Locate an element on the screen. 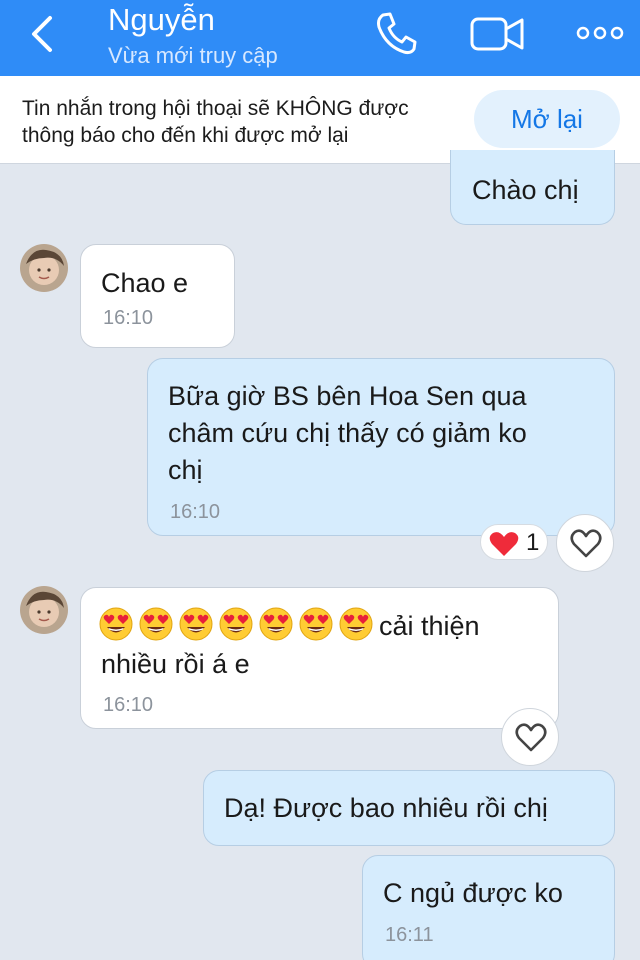 This screenshot has width=640, height=960. message-line: nhiều rồi á e is located at coordinates (175, 664).